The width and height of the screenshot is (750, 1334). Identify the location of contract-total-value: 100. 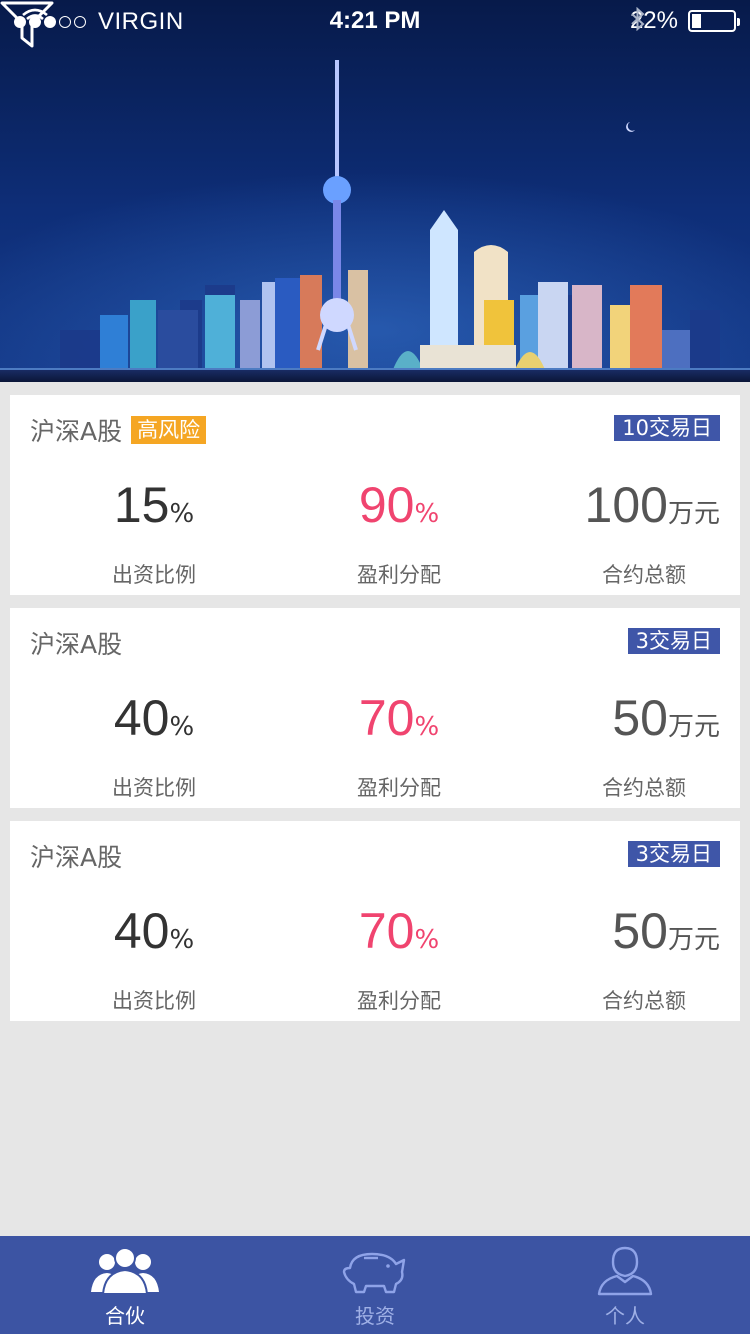
(626, 505).